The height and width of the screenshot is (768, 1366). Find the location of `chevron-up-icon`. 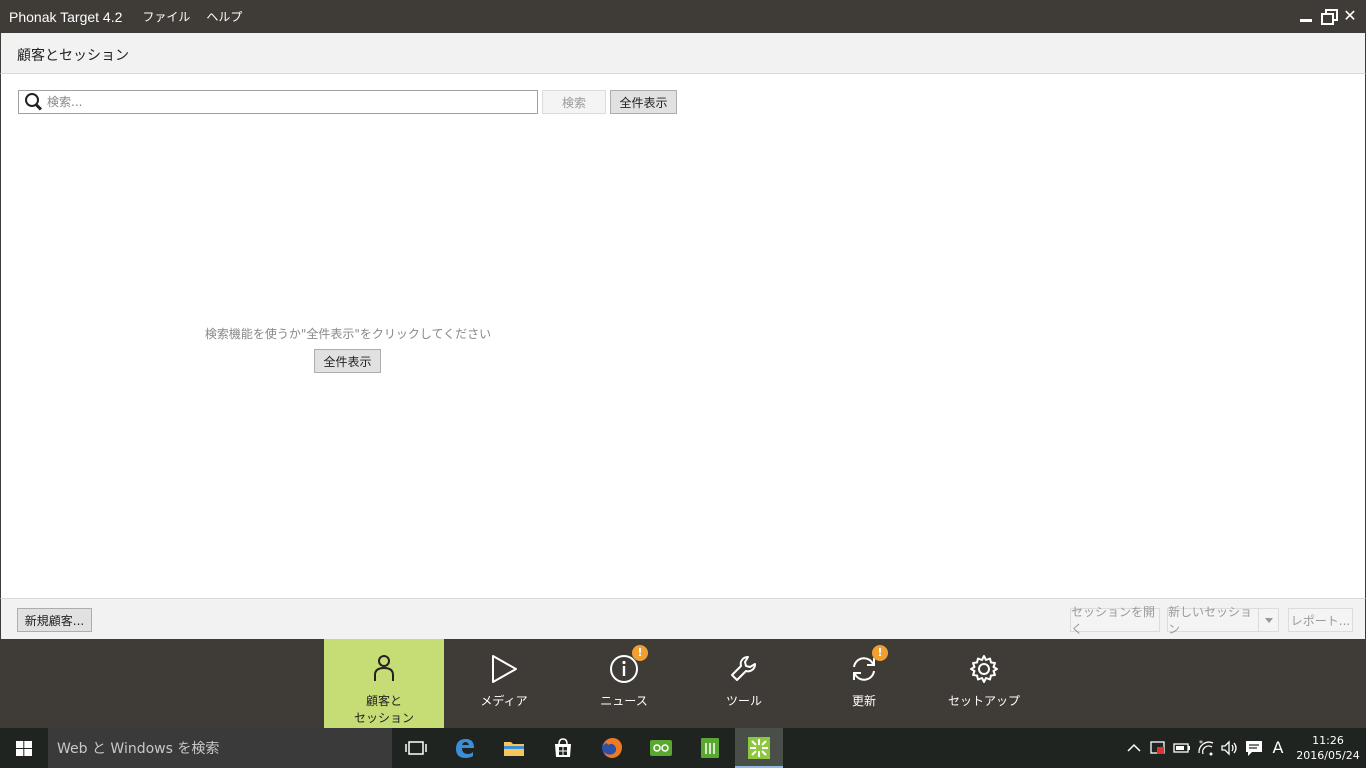

chevron-up-icon is located at coordinates (1134, 748).